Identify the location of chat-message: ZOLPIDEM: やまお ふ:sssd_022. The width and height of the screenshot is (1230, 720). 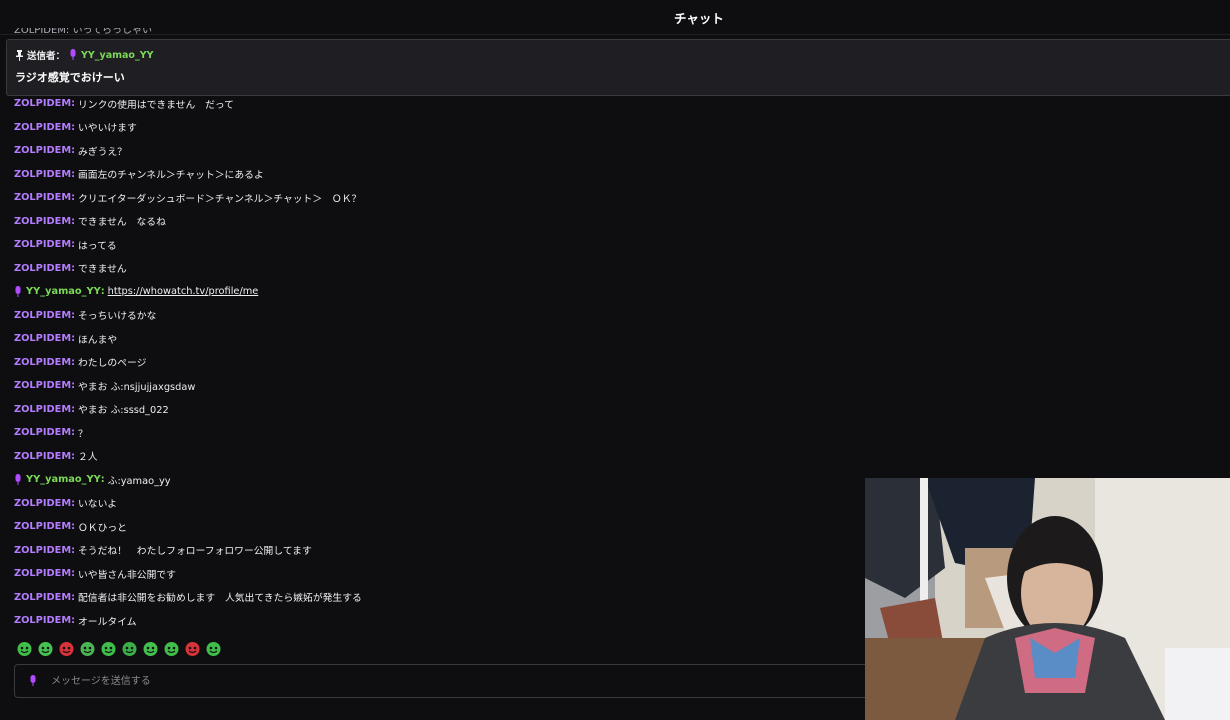
(434, 410).